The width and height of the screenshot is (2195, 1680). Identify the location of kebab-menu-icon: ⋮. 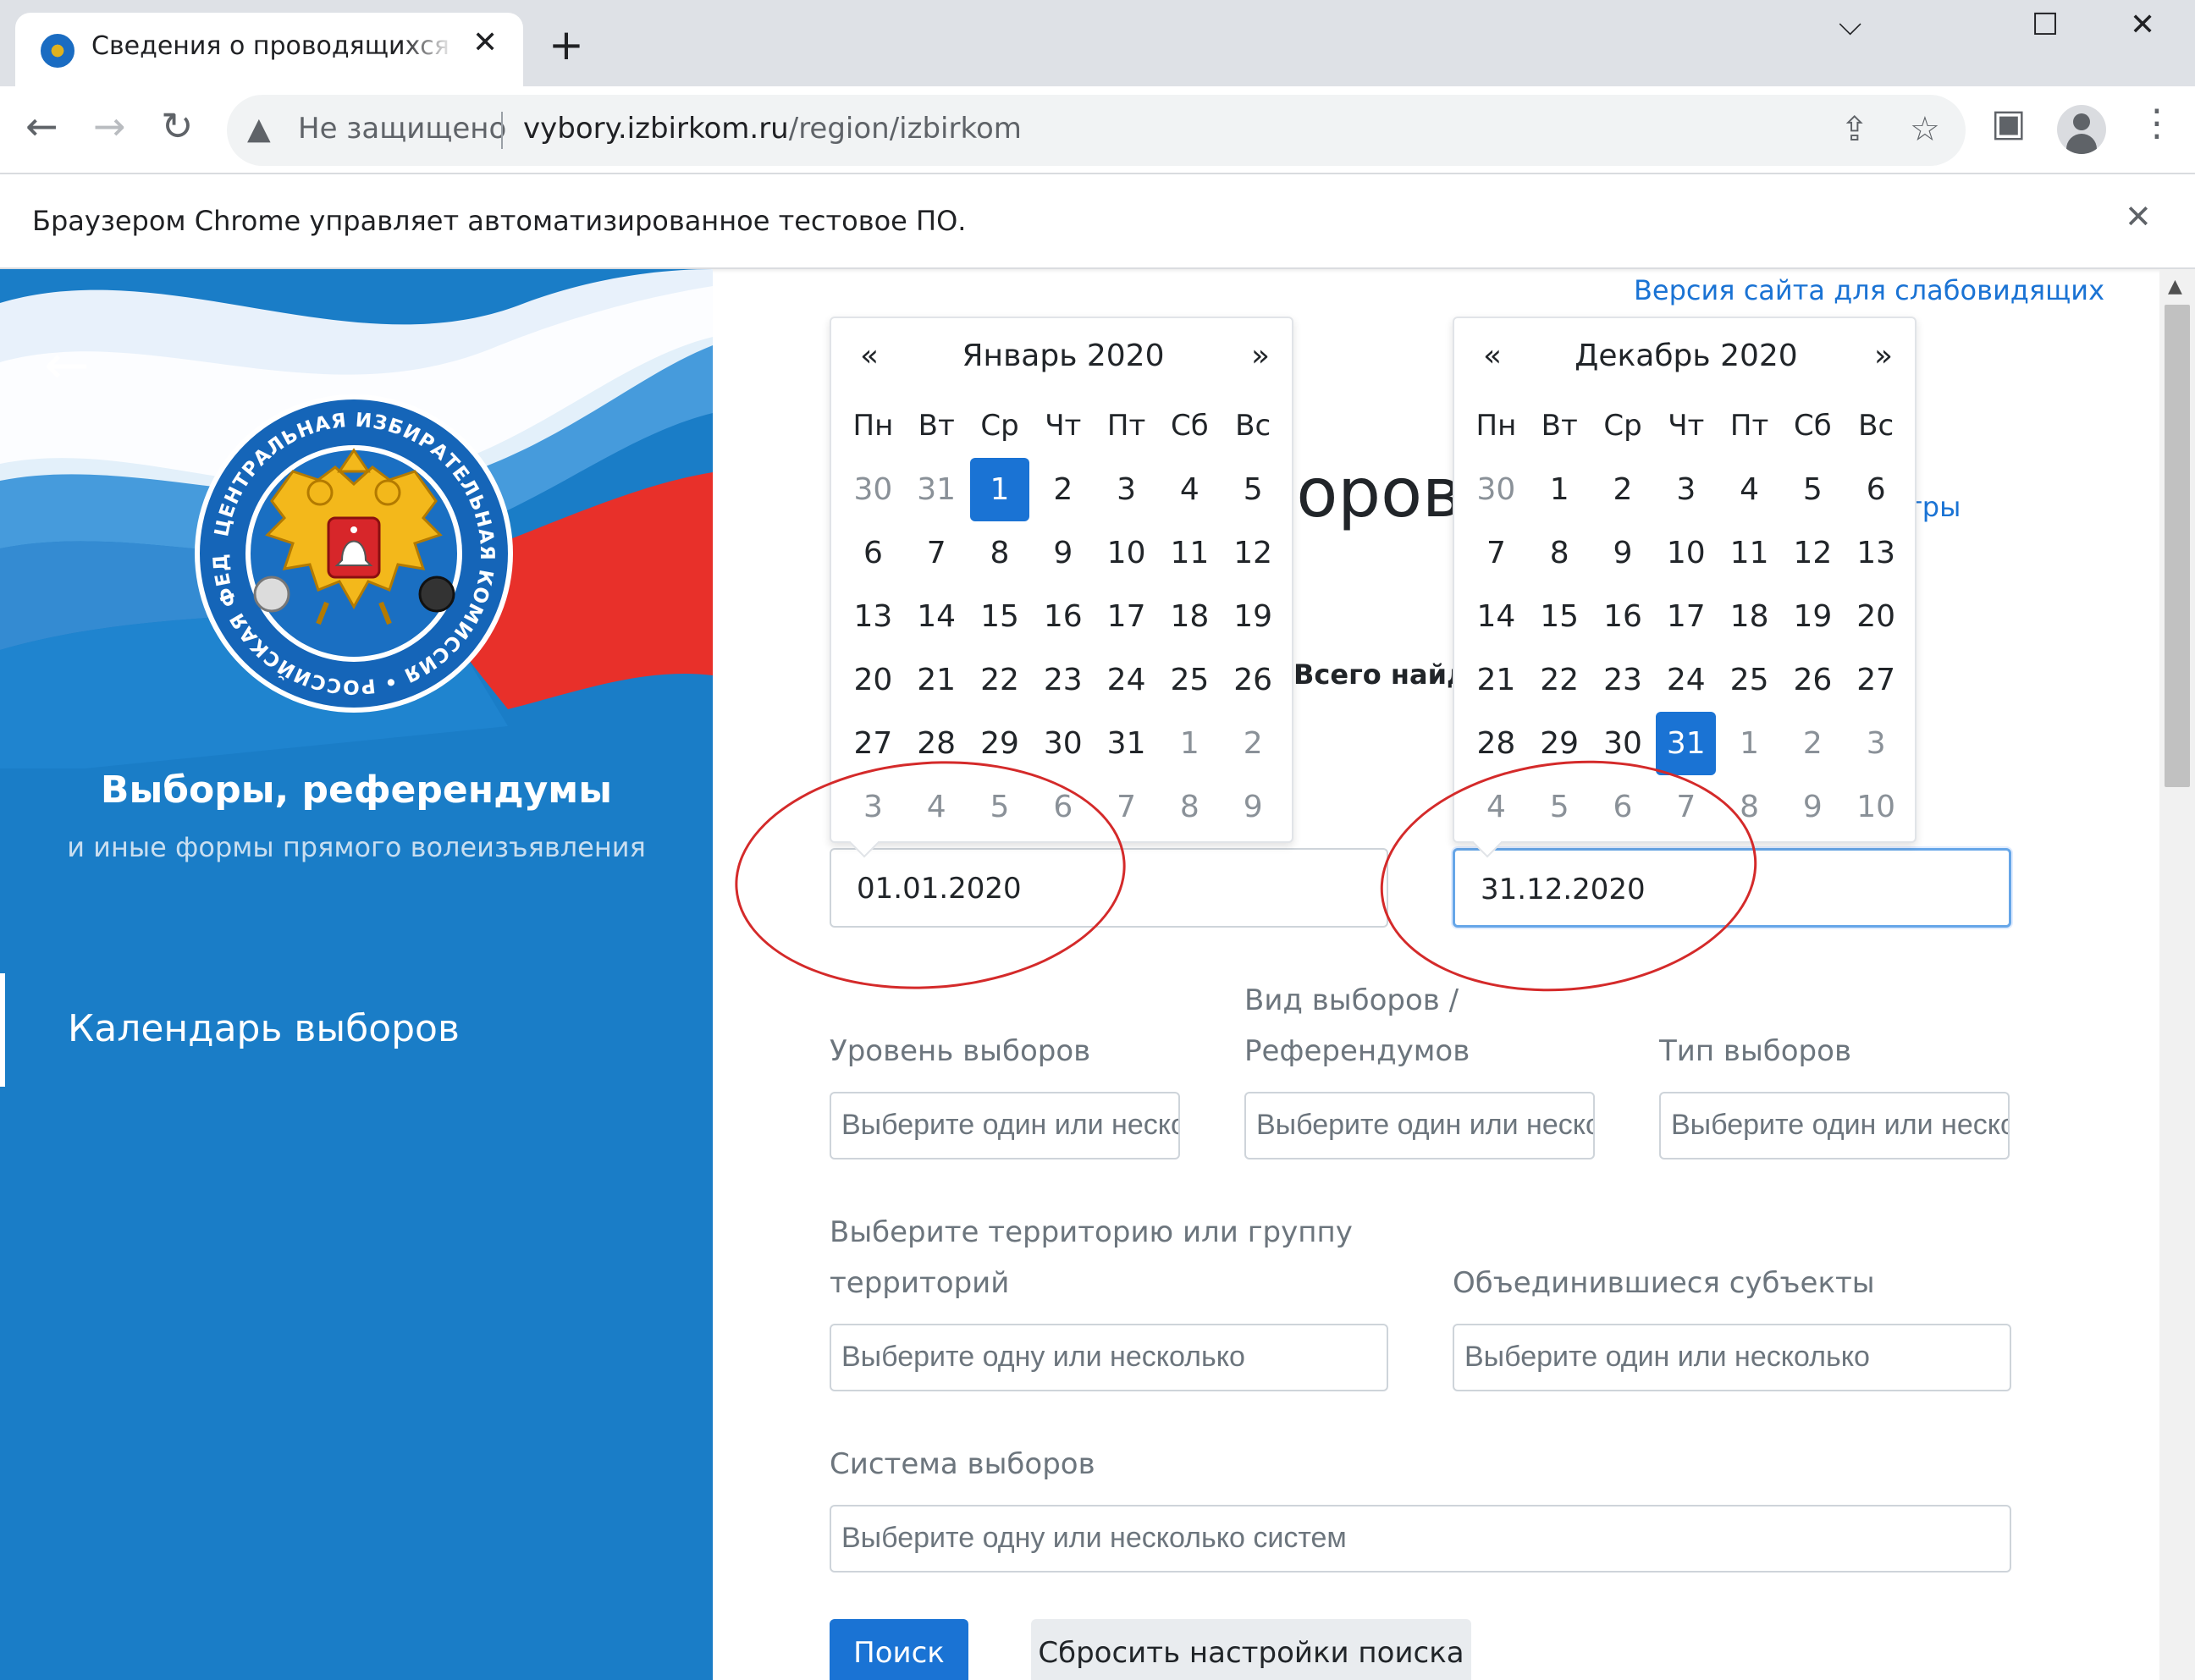
(2157, 123).